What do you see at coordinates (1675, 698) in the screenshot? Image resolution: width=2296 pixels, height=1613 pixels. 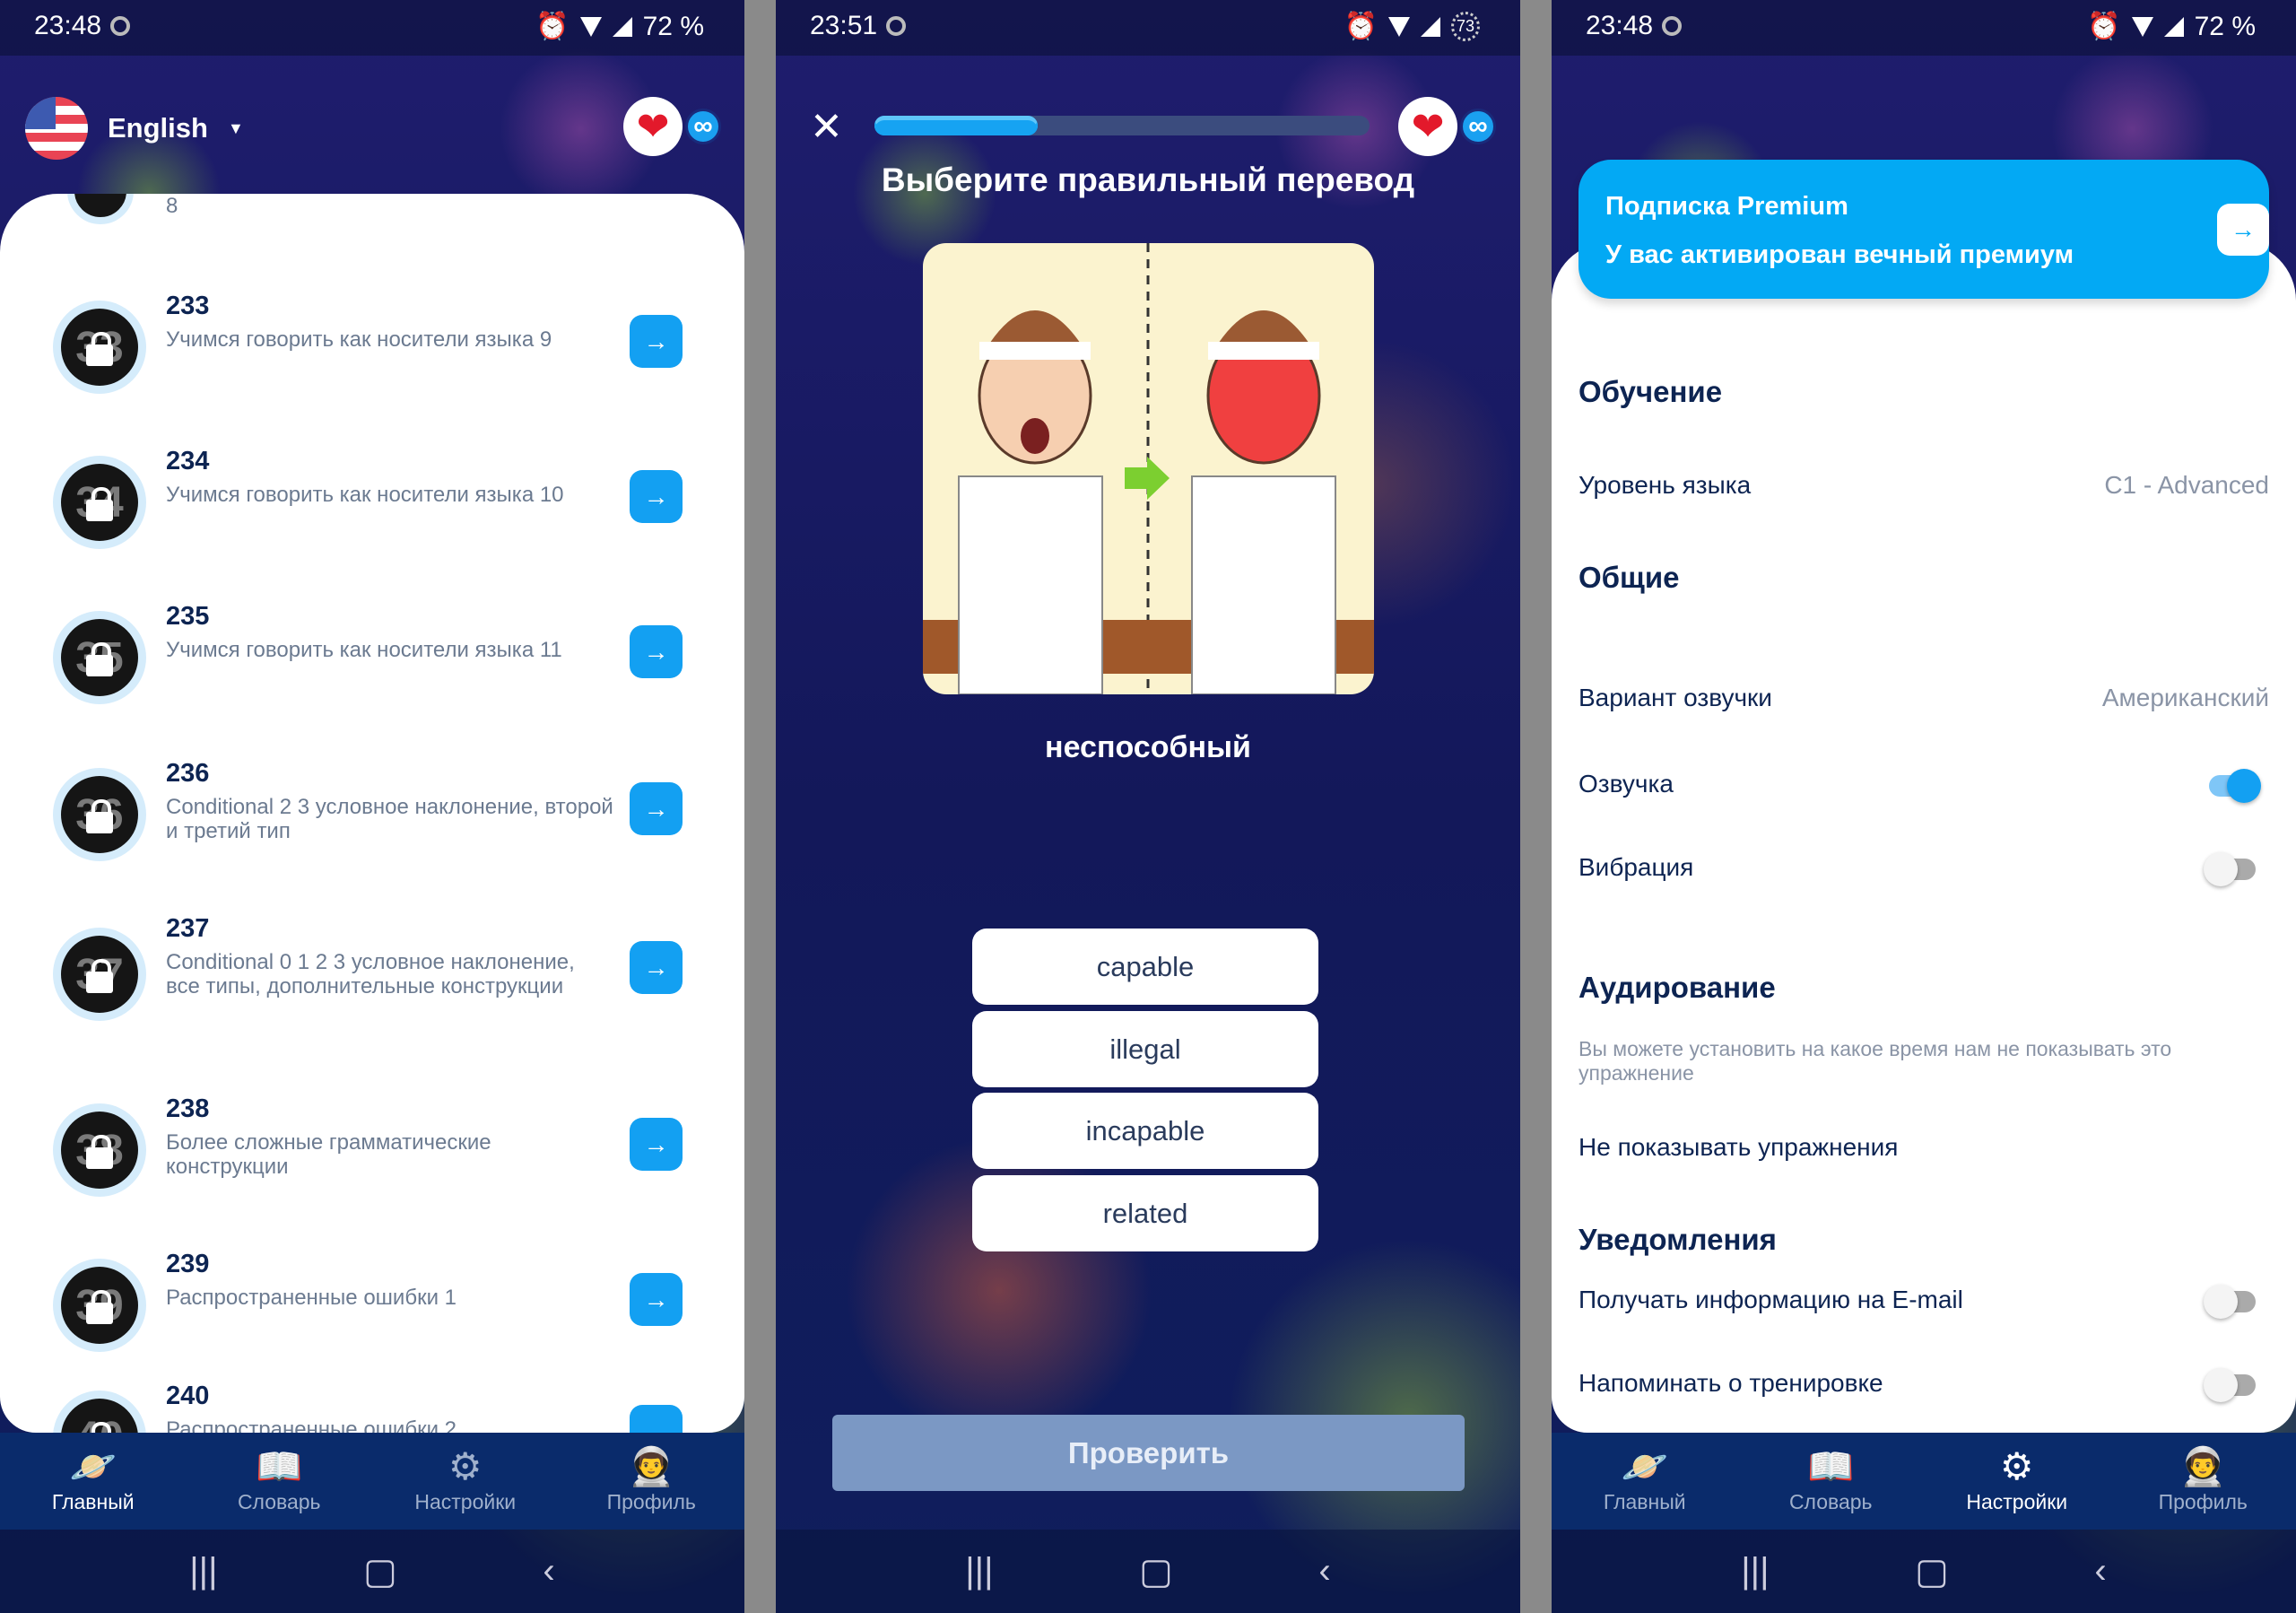 I see `voice-label: Вариант озвучки` at bounding box center [1675, 698].